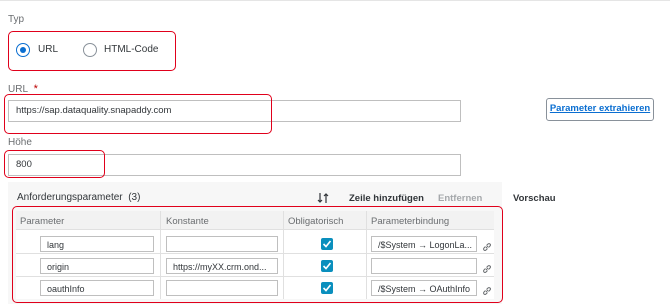  I want to click on remove-button: Entfernen, so click(460, 198).